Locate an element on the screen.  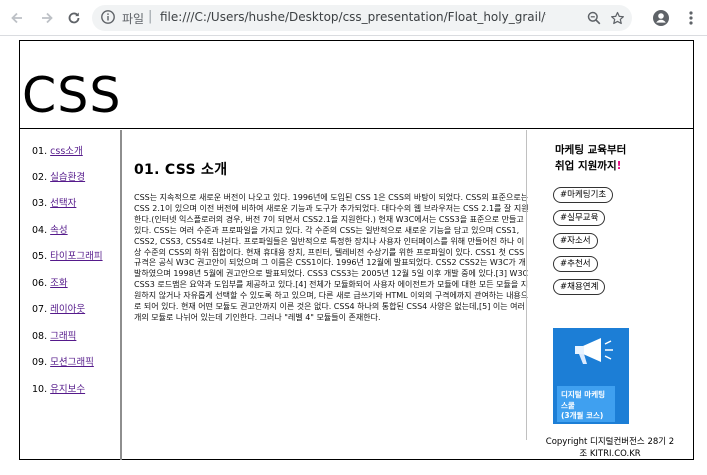
nav-link-graphics: 그래픽 is located at coordinates (63, 336).